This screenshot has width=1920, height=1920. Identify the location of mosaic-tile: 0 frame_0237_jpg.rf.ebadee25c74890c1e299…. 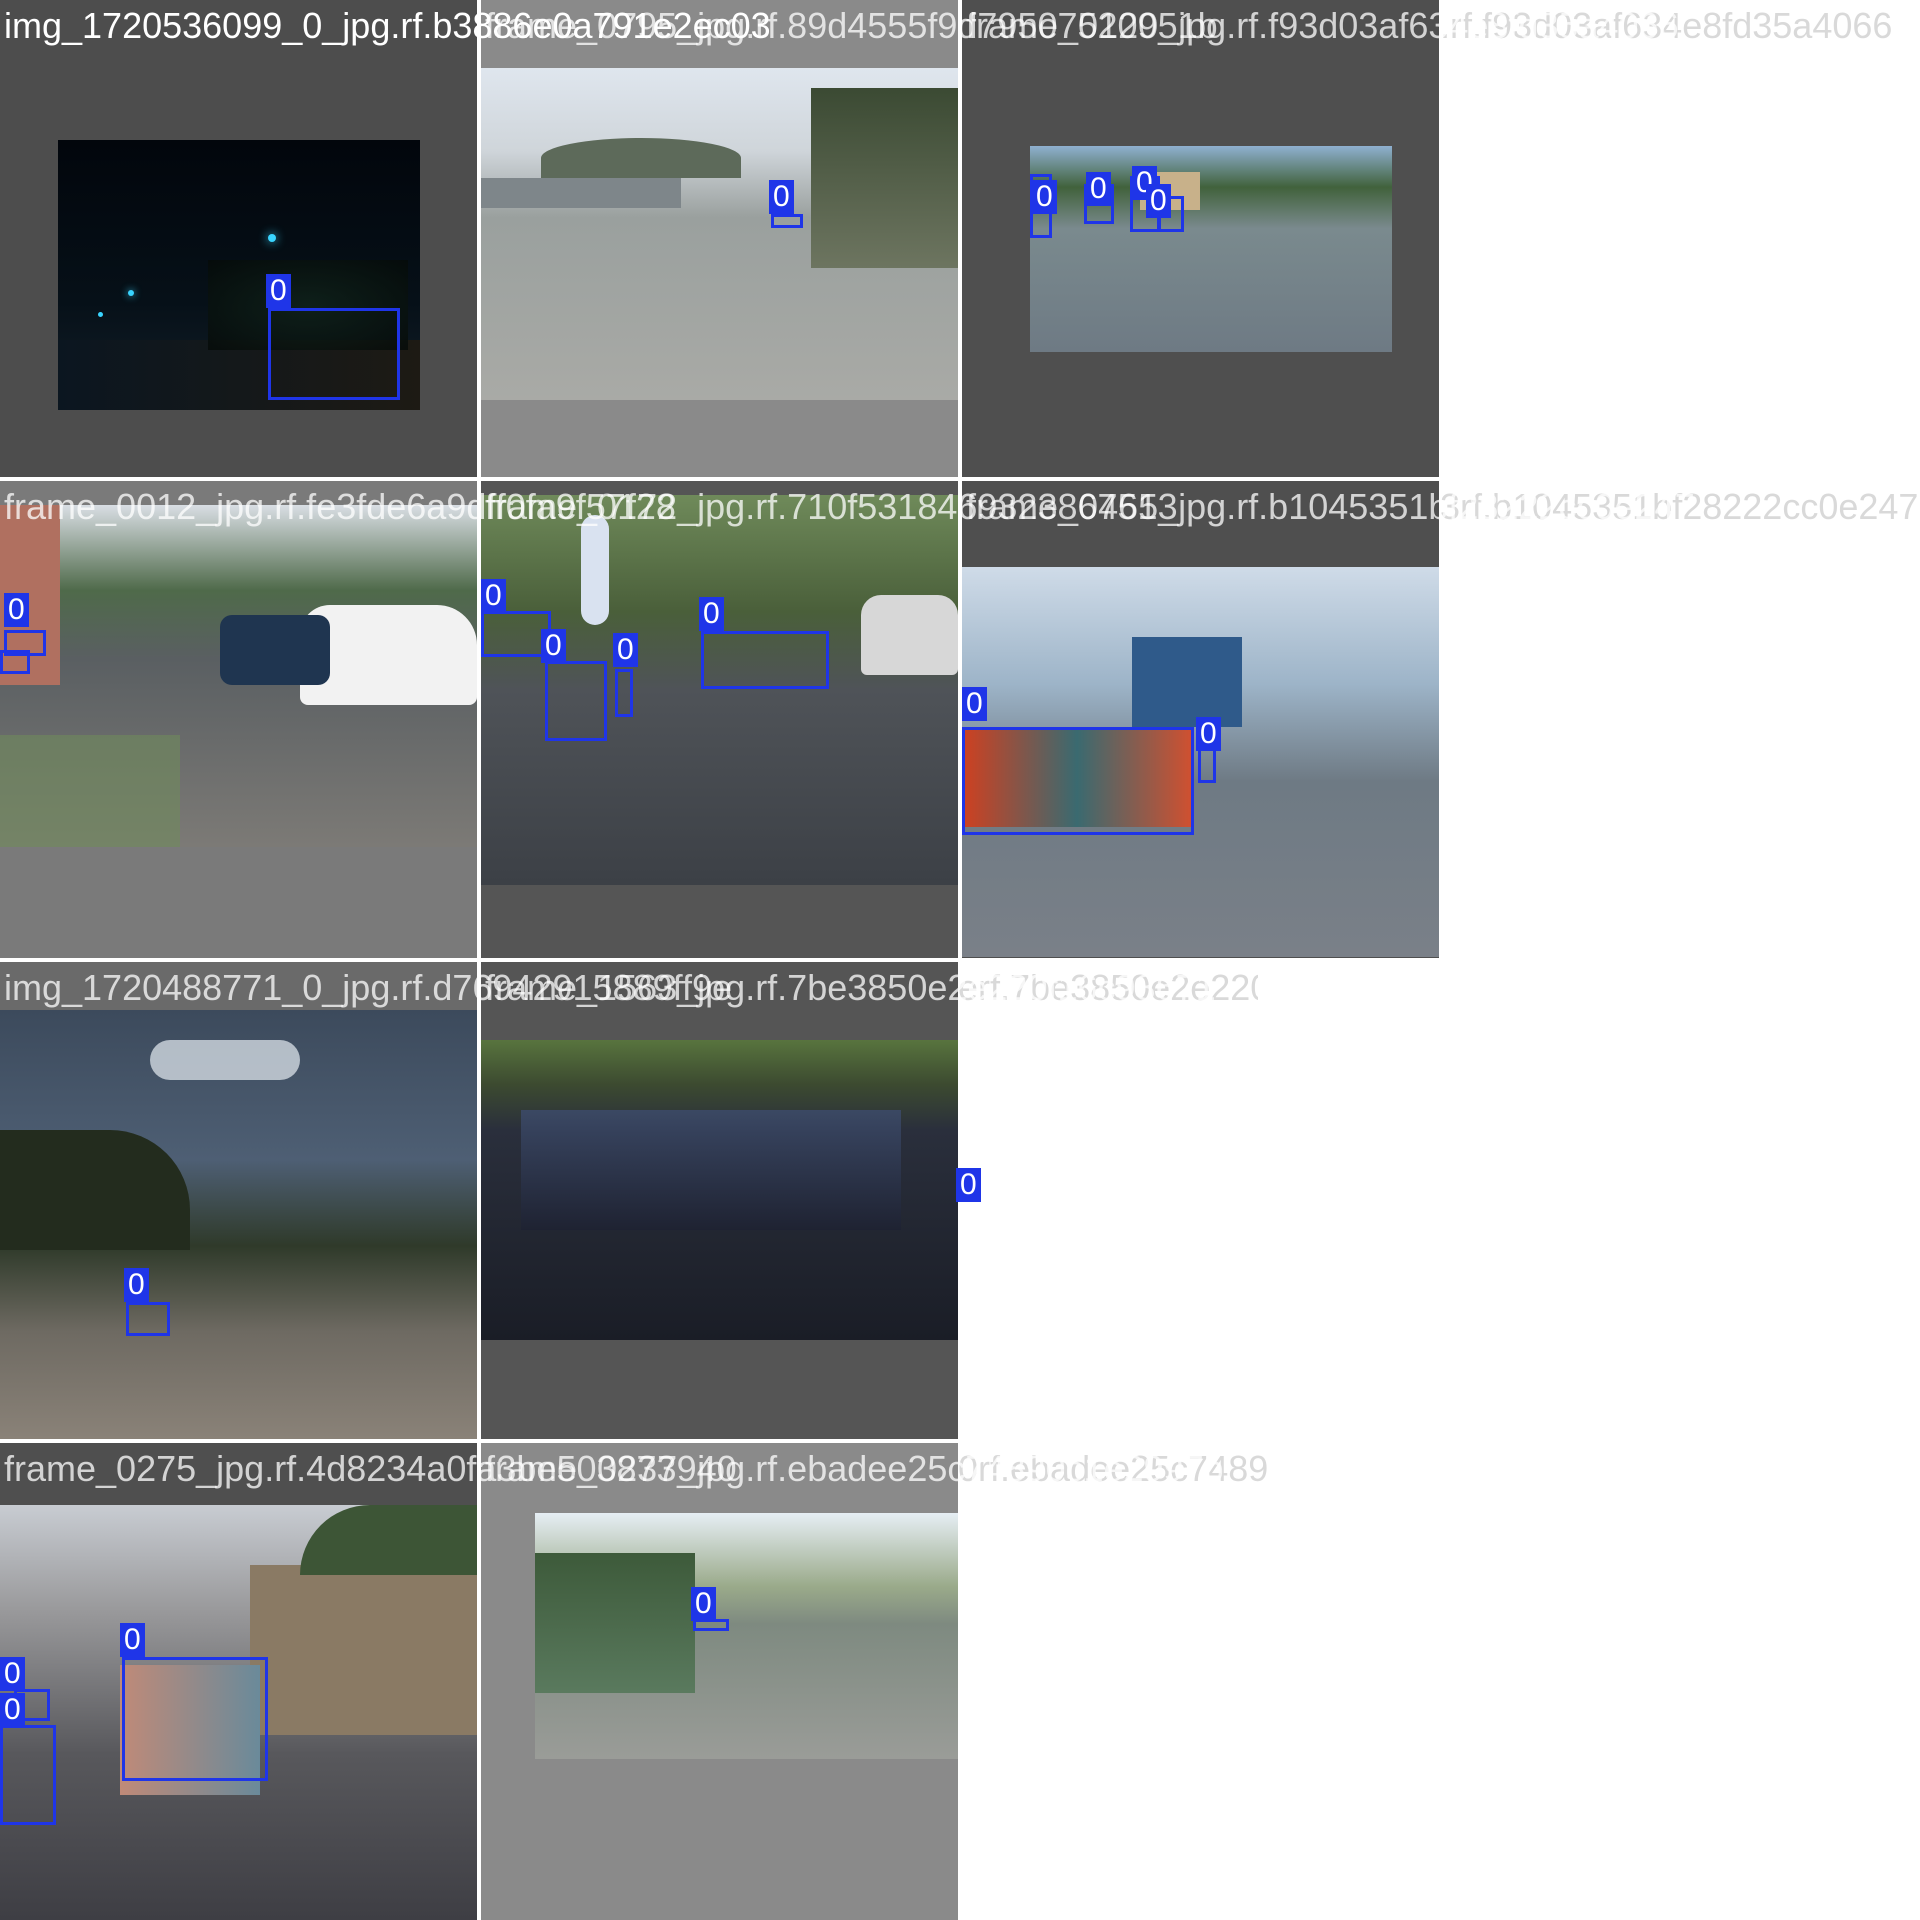
(852, 1681).